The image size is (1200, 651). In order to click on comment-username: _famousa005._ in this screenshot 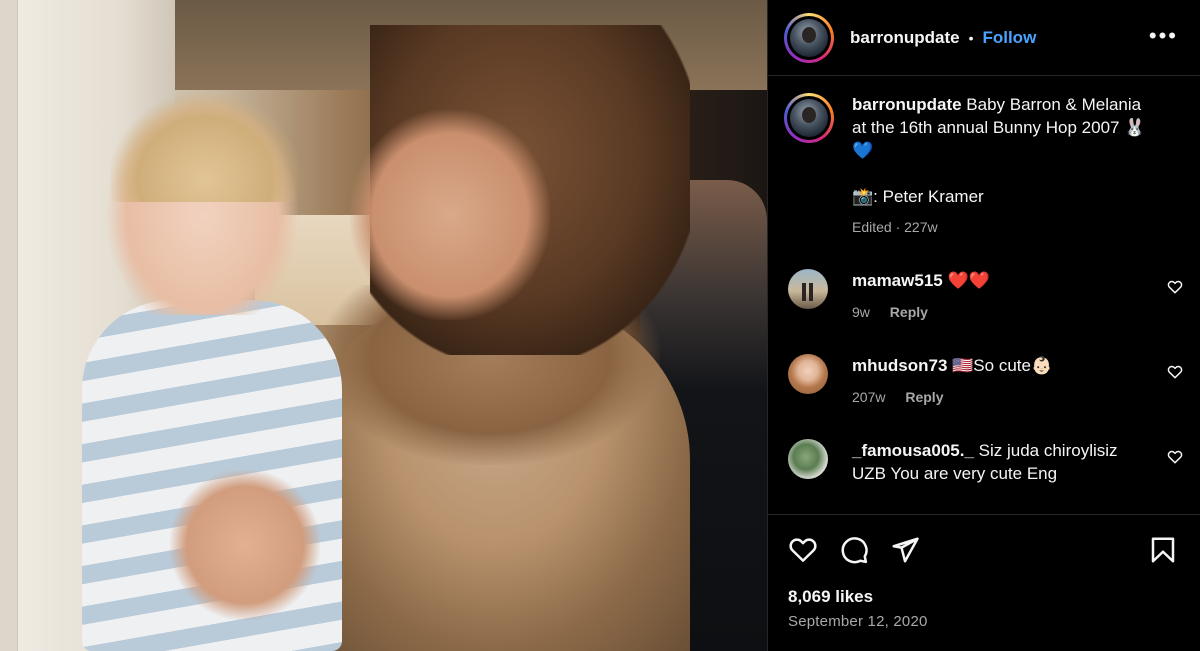, I will do `click(913, 450)`.